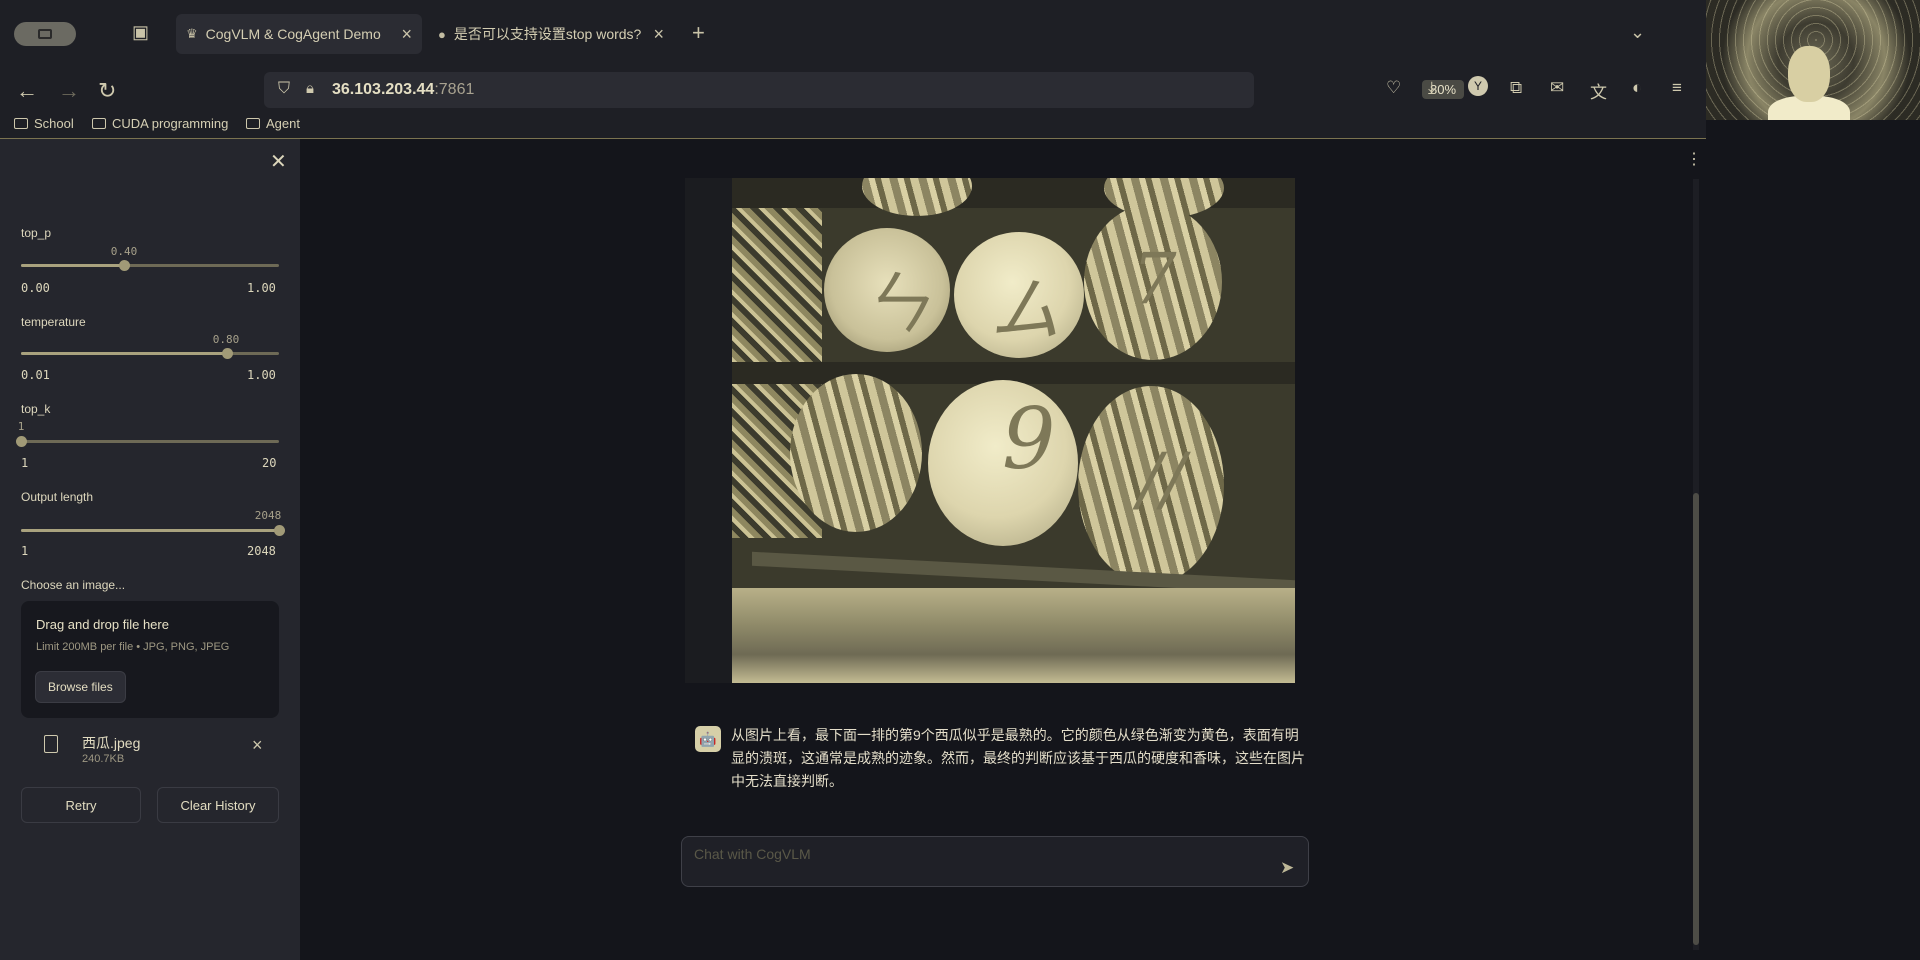 Image resolution: width=1920 pixels, height=960 pixels. I want to click on tab-stop-words-issue: ● 是否可以支持设置stop words? ×, so click(551, 34).